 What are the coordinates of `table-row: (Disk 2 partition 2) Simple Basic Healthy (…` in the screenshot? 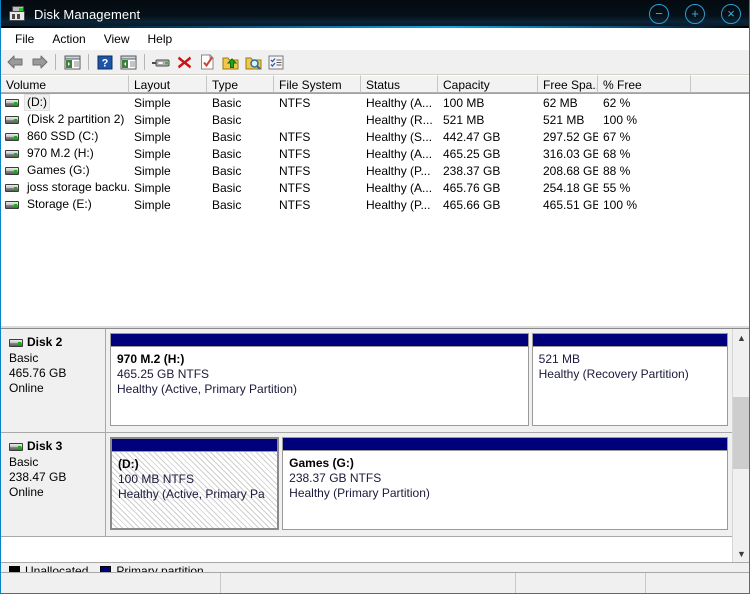 It's located at (375, 119).